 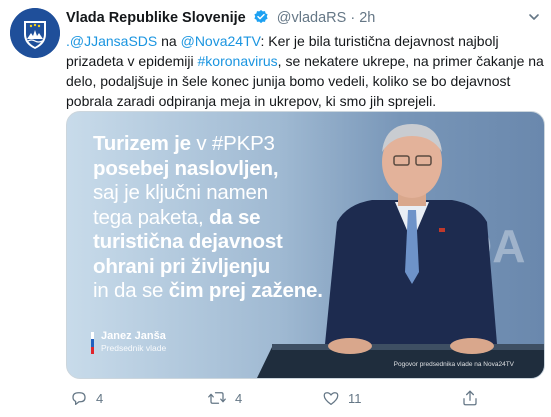 What do you see at coordinates (217, 398) in the screenshot?
I see `retweet-icon` at bounding box center [217, 398].